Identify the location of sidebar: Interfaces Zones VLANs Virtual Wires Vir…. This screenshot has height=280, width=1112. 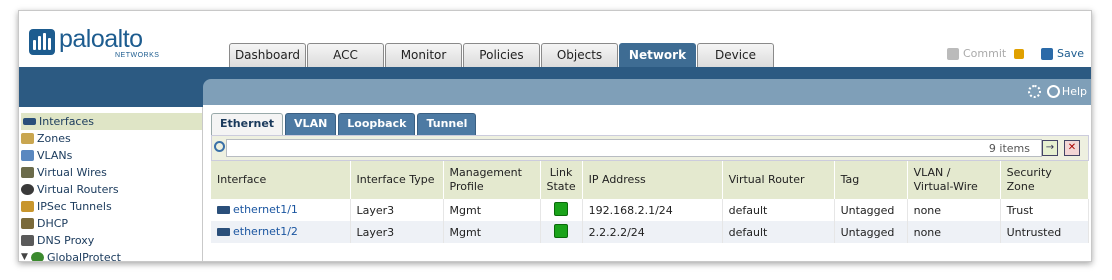
(111, 184).